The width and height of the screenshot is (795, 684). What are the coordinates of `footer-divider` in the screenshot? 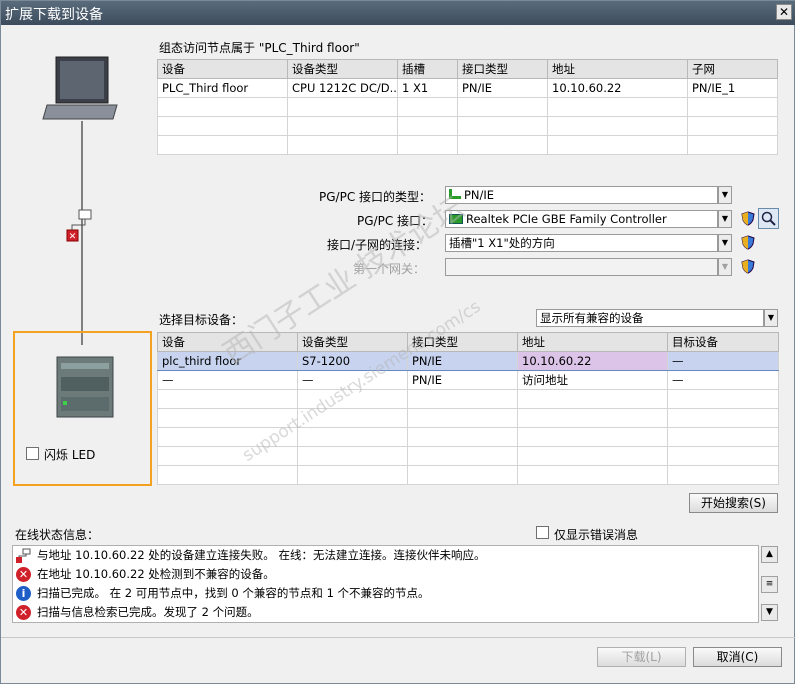 It's located at (398, 637).